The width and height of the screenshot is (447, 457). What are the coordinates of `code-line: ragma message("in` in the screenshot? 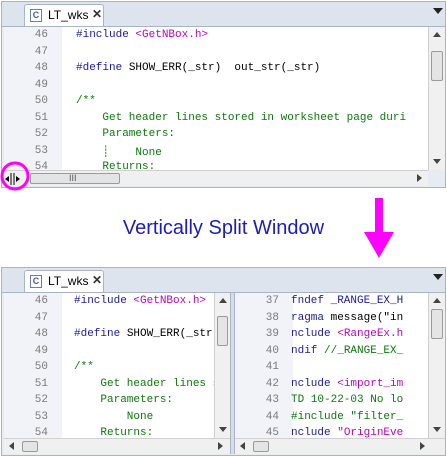 It's located at (347, 318).